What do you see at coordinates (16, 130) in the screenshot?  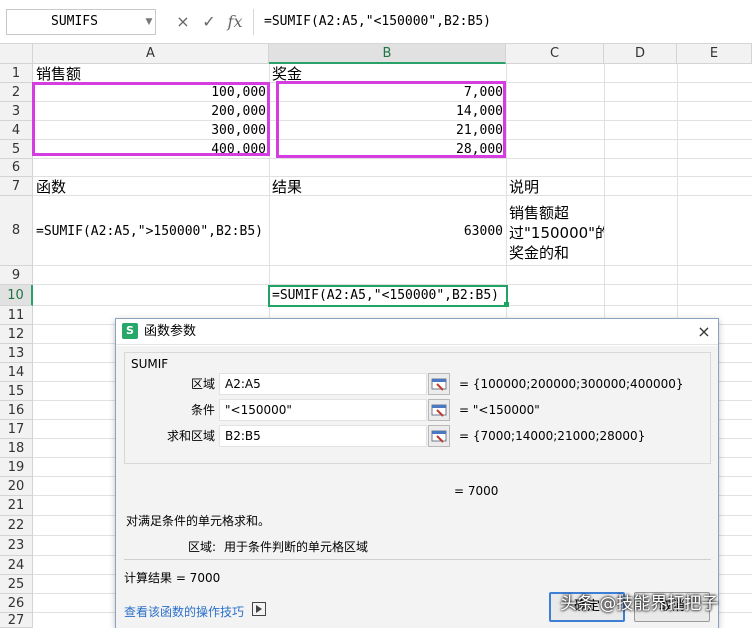 I see `row-header-4: 4` at bounding box center [16, 130].